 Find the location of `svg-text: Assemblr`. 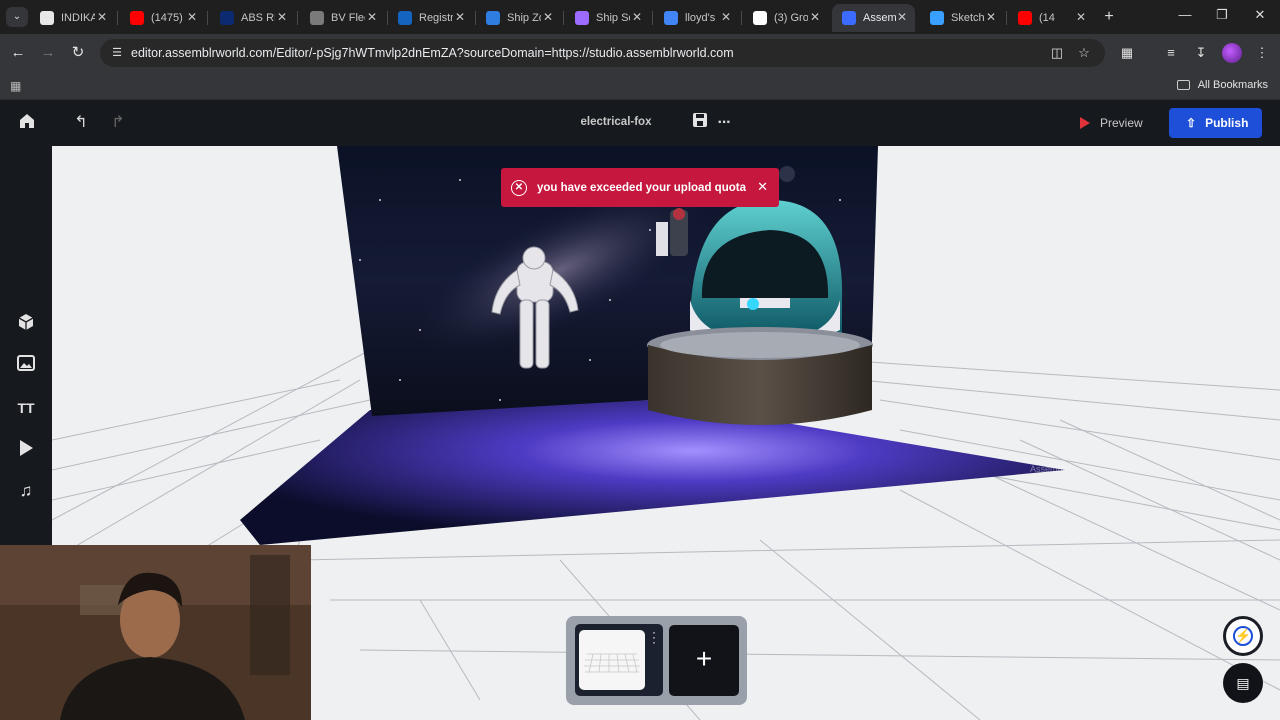

svg-text: Assemblr is located at coordinates (1049, 469).